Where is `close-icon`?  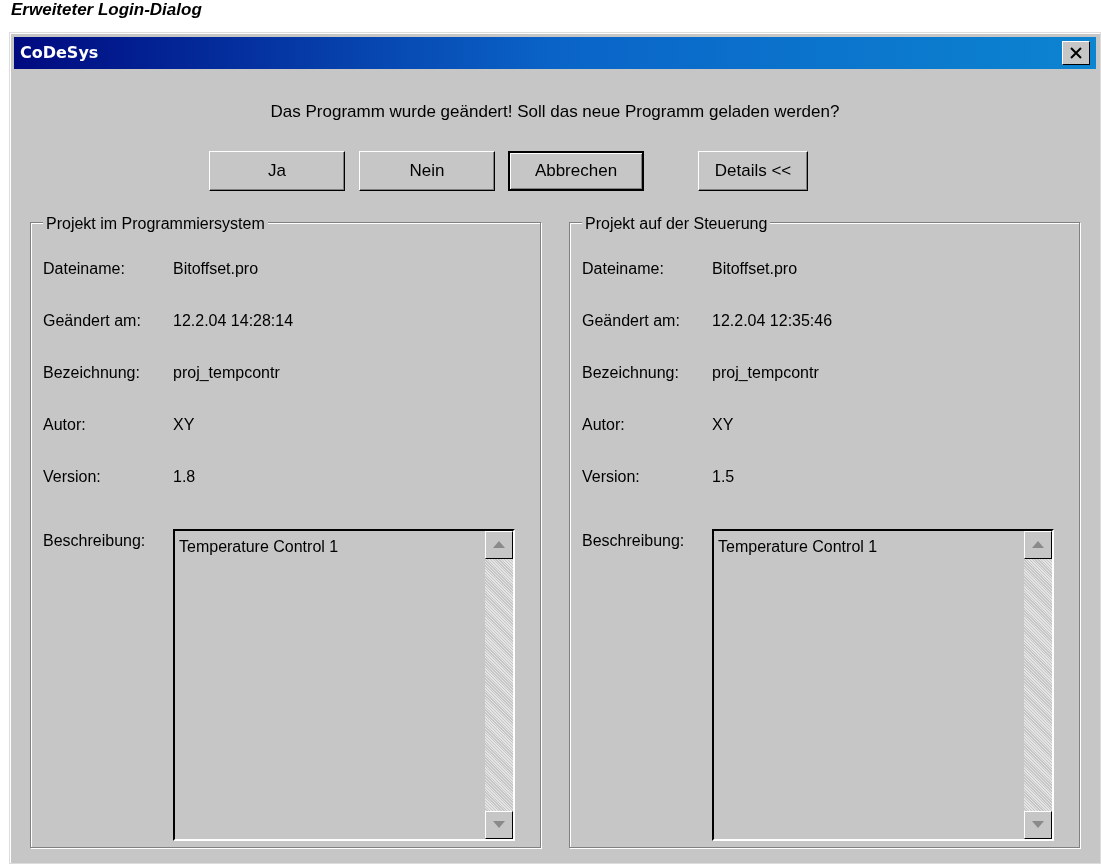
close-icon is located at coordinates (1076, 53).